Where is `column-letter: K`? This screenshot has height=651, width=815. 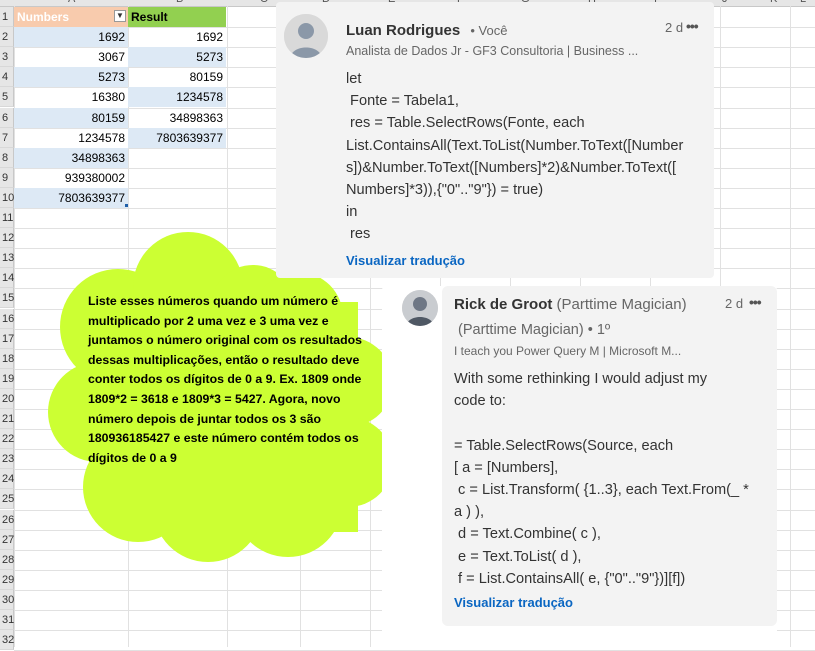 column-letter: K is located at coordinates (773, 2).